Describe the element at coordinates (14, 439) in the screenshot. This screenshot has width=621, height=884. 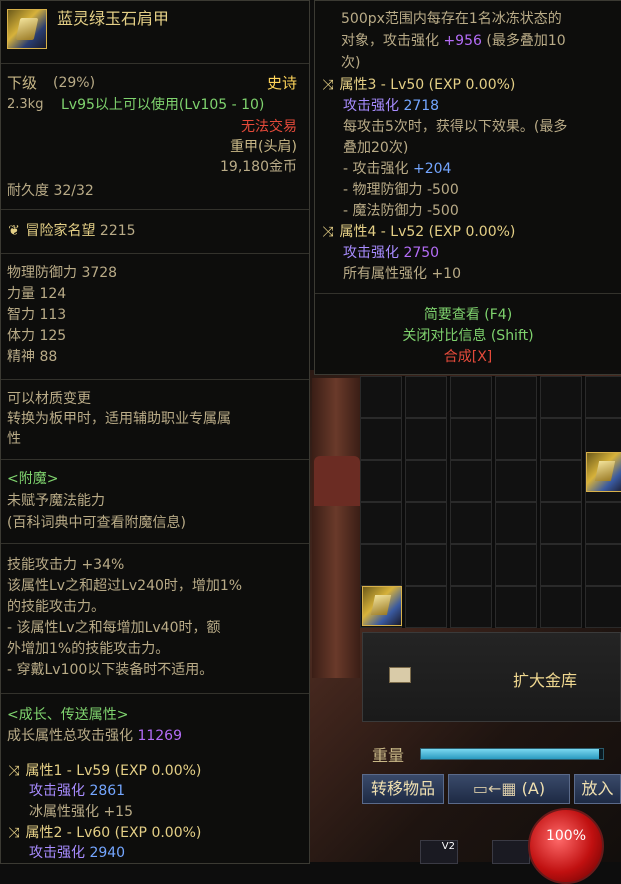
I see `convert-note-2: 性` at that location.